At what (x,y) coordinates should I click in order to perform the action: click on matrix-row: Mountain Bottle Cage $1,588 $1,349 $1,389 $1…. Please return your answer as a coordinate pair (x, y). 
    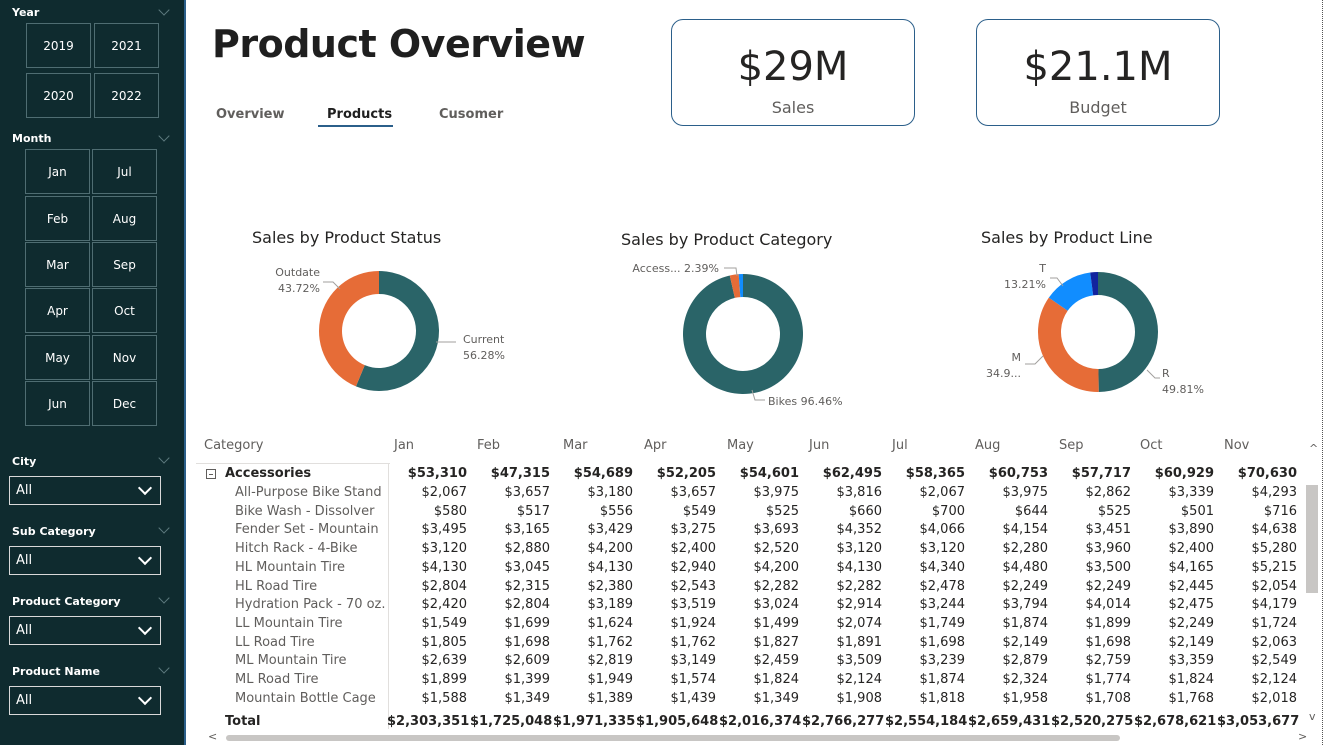
    Looking at the image, I should click on (751, 700).